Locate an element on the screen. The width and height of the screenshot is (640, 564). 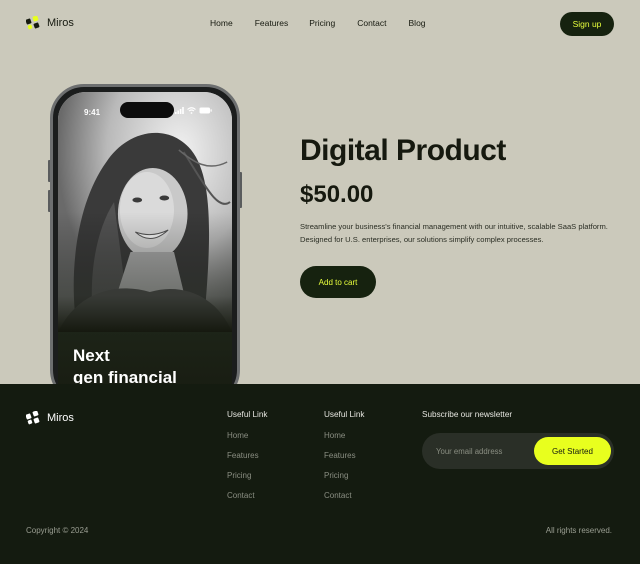
brand: Miros is located at coordinates (50, 23).